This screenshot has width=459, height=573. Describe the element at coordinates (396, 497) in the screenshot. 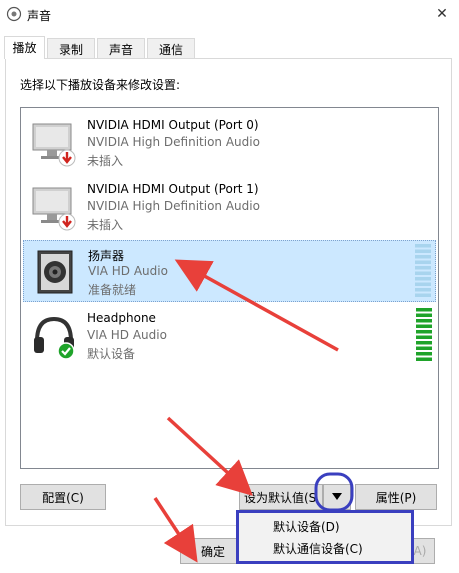

I see `properties-button: 属性(P)` at that location.